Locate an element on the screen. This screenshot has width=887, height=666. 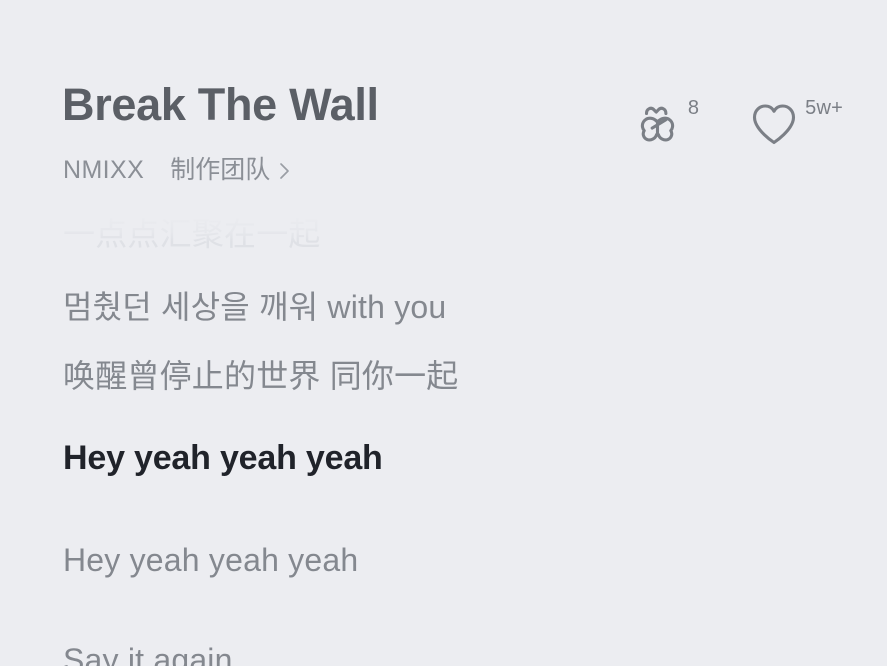
credits-label: 制作团队 is located at coordinates (220, 170).